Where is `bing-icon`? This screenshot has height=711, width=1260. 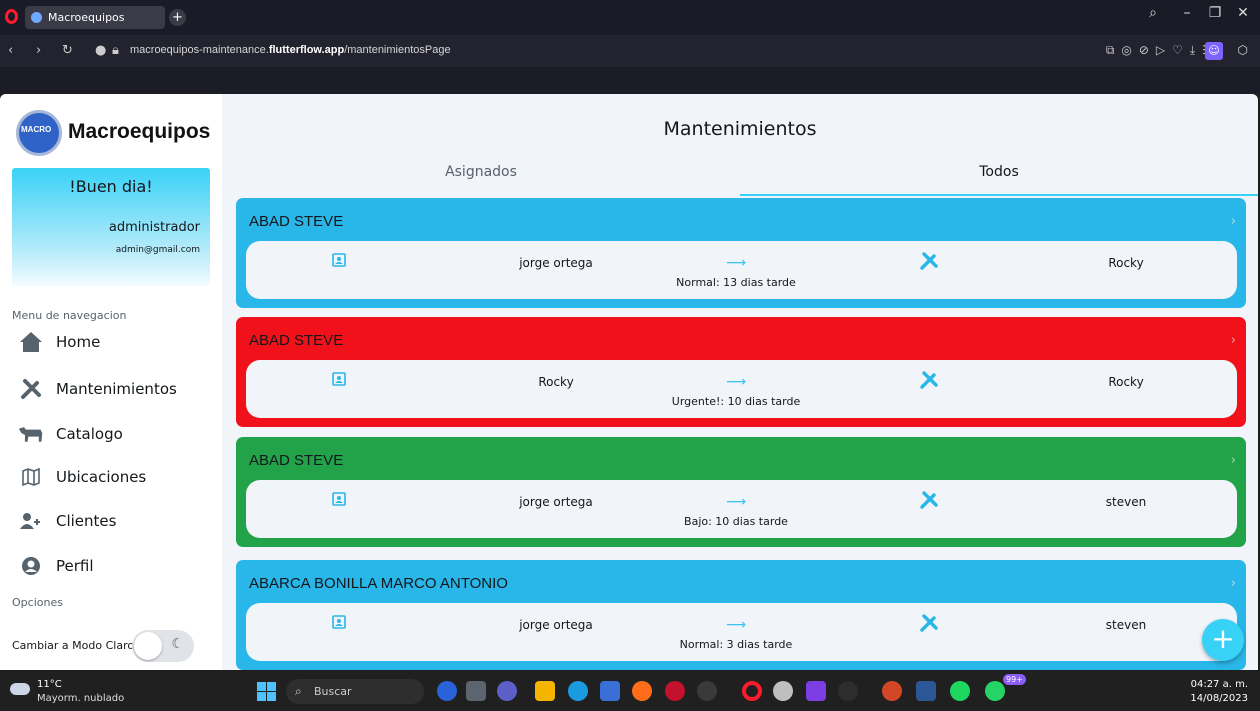 bing-icon is located at coordinates (447, 691).